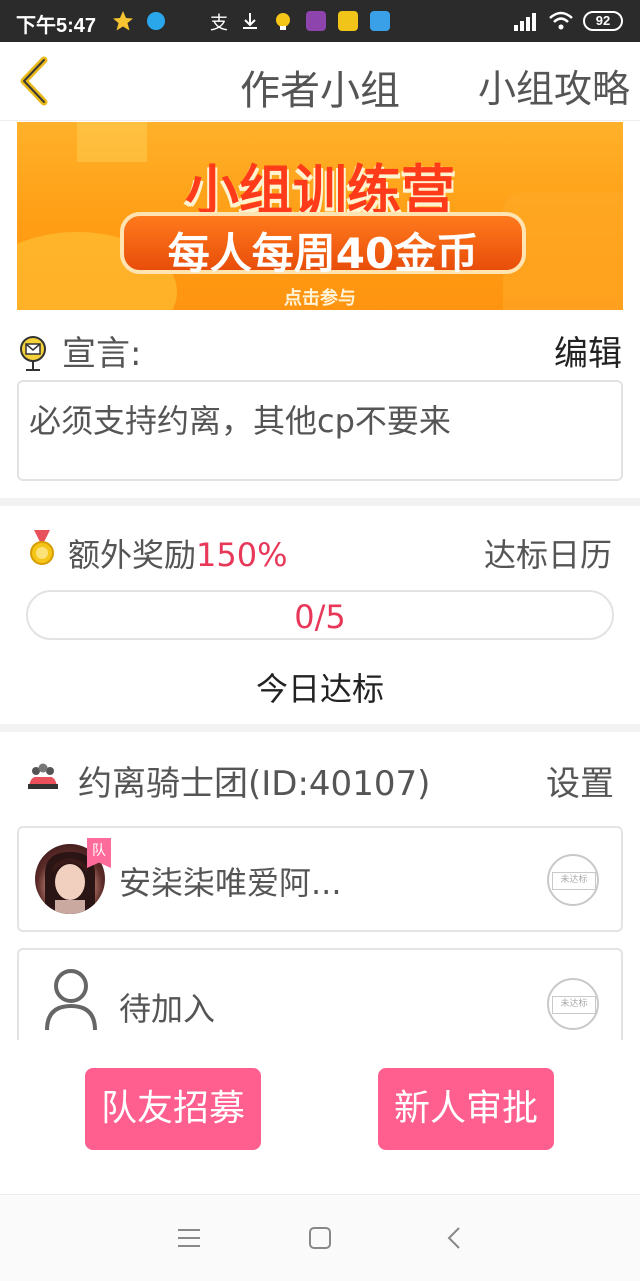 This screenshot has width=640, height=1281. I want to click on banner-cta: 点击参与, so click(320, 298).